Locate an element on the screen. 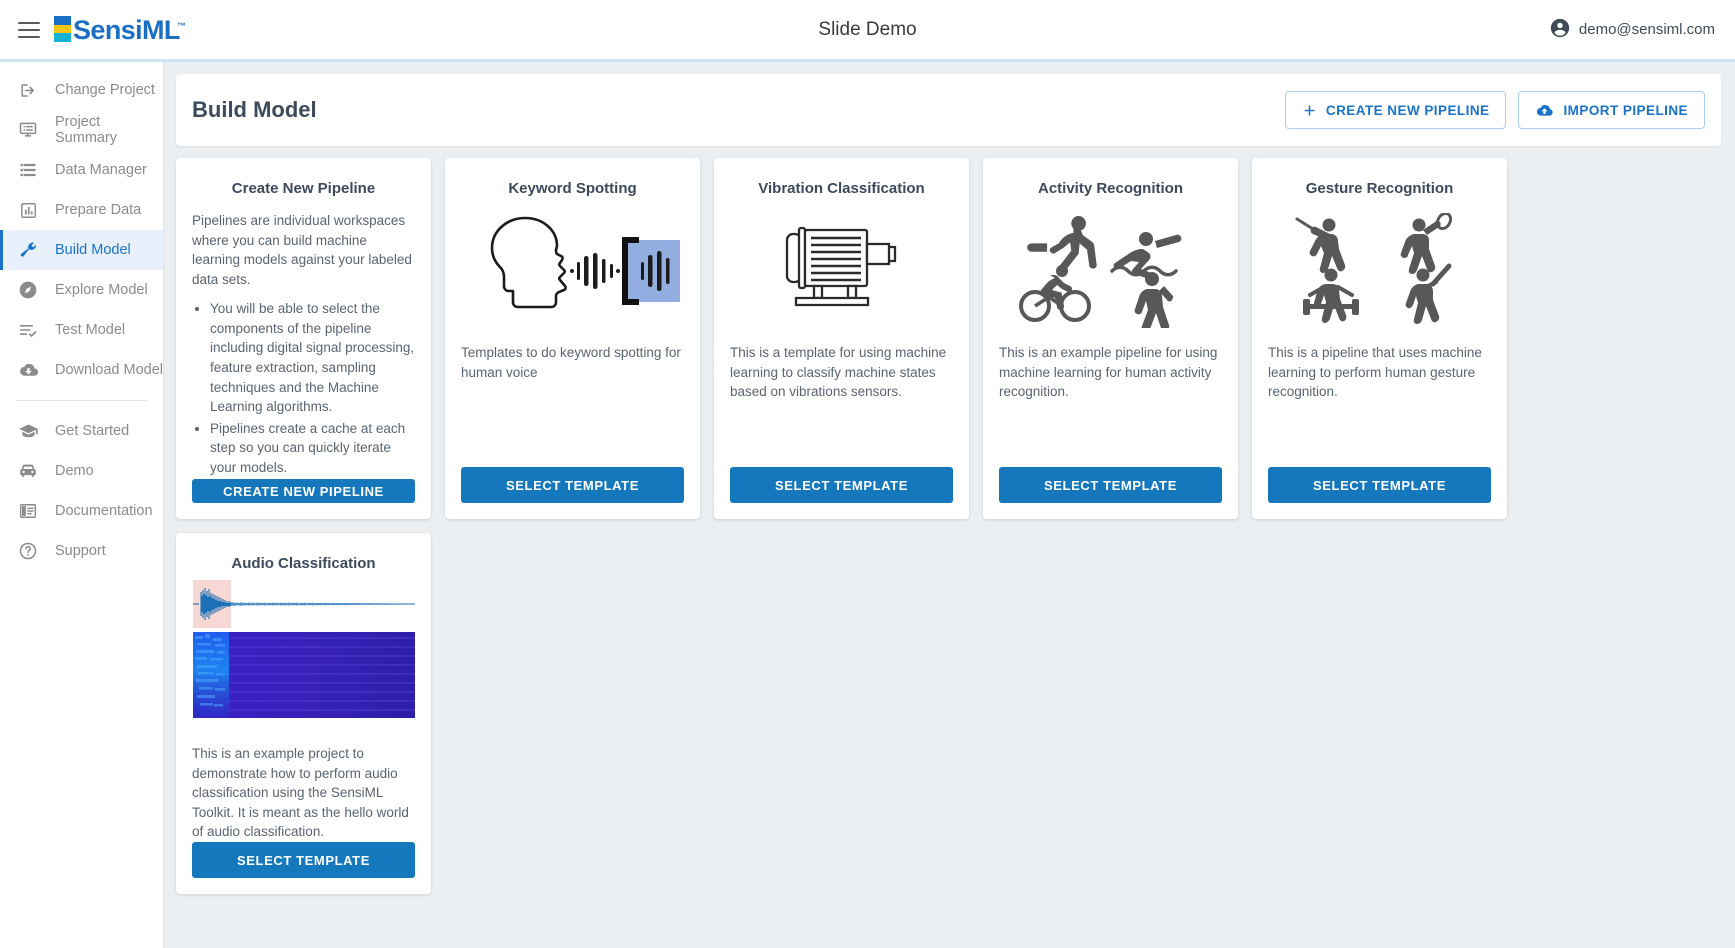 The image size is (1735, 948). sidebar-item-label: Data Manager is located at coordinates (101, 170).